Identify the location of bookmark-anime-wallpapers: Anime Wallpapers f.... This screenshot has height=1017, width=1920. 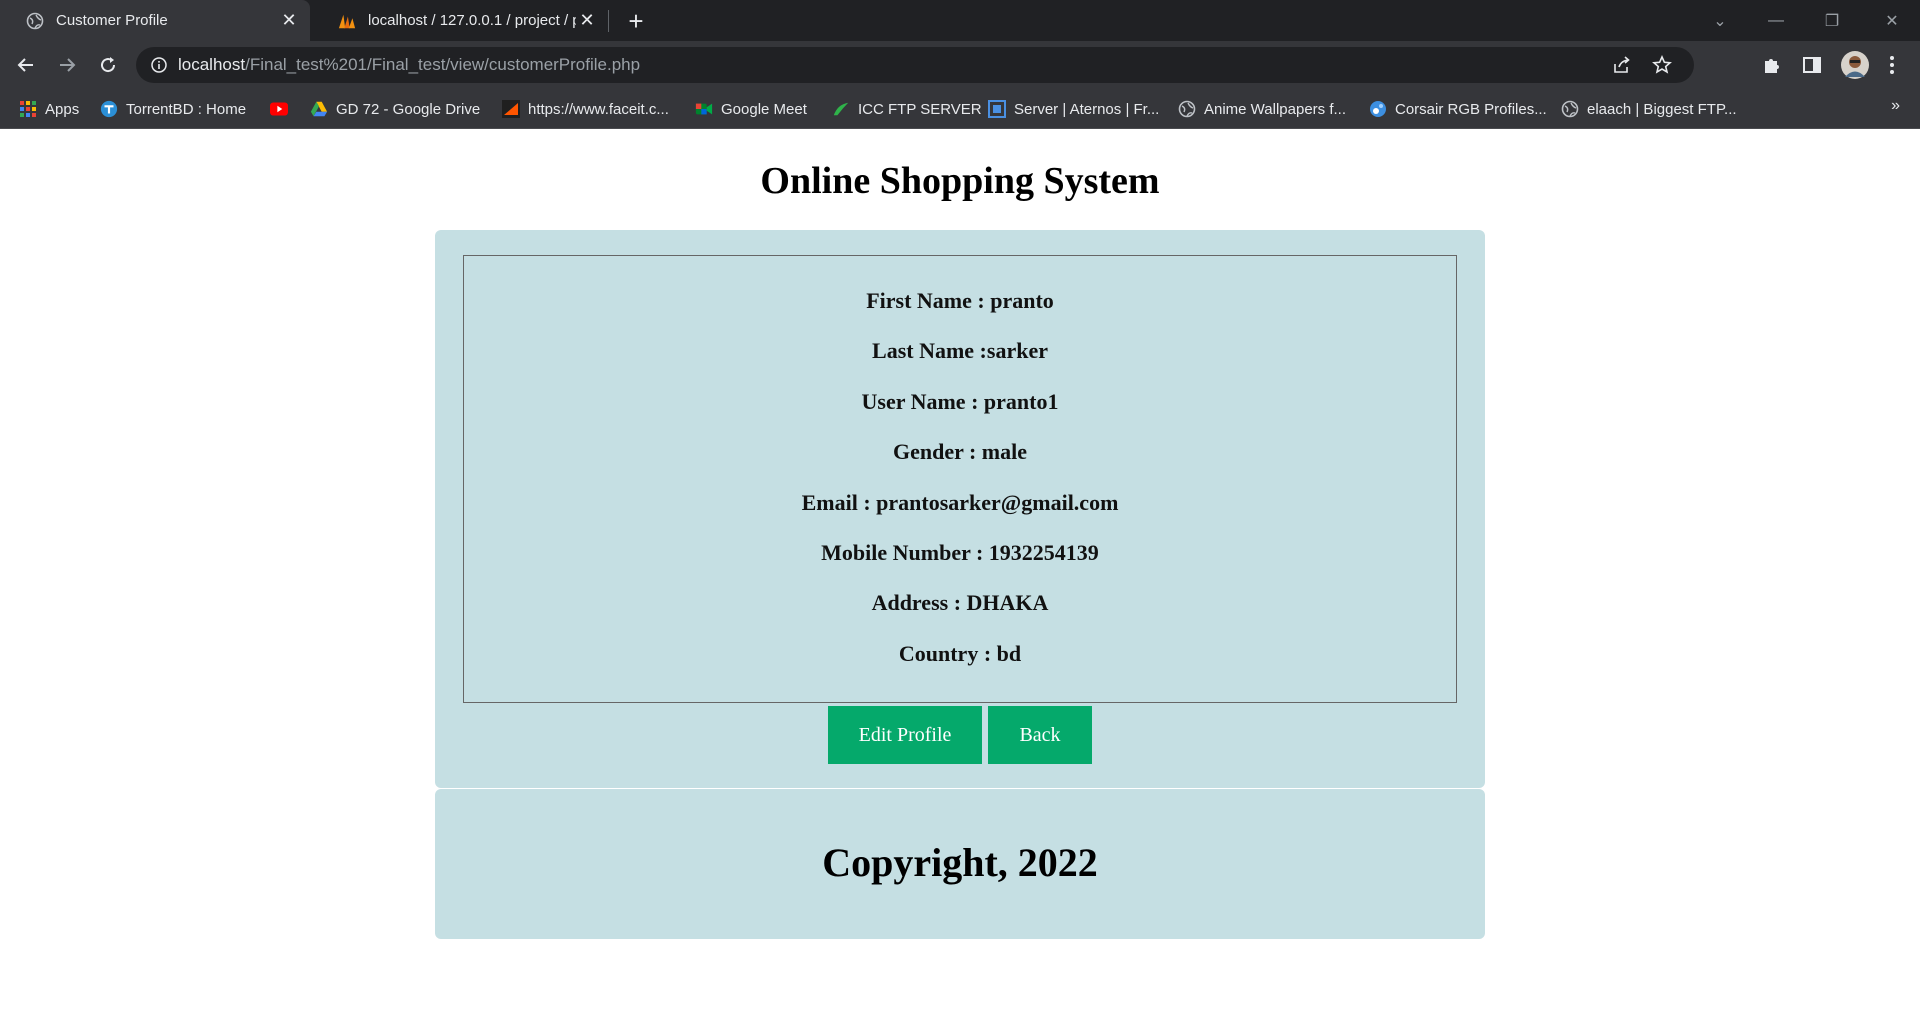
(1262, 109).